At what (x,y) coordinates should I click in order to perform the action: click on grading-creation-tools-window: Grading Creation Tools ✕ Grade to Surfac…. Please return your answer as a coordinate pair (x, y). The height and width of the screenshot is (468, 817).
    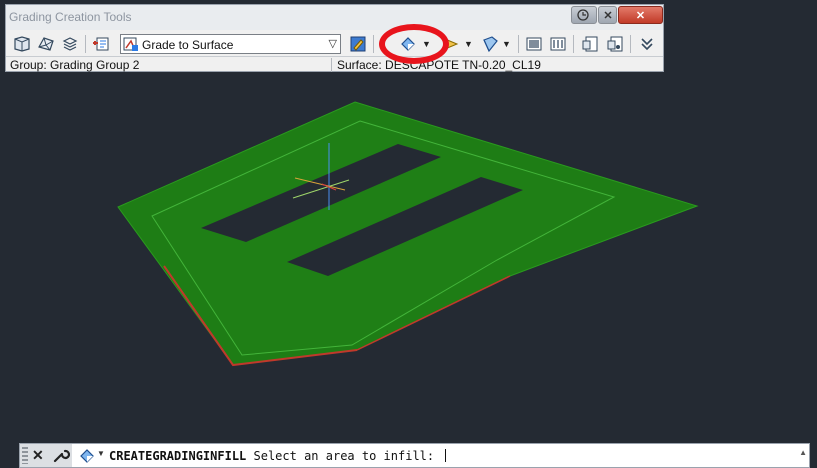
    Looking at the image, I should click on (334, 38).